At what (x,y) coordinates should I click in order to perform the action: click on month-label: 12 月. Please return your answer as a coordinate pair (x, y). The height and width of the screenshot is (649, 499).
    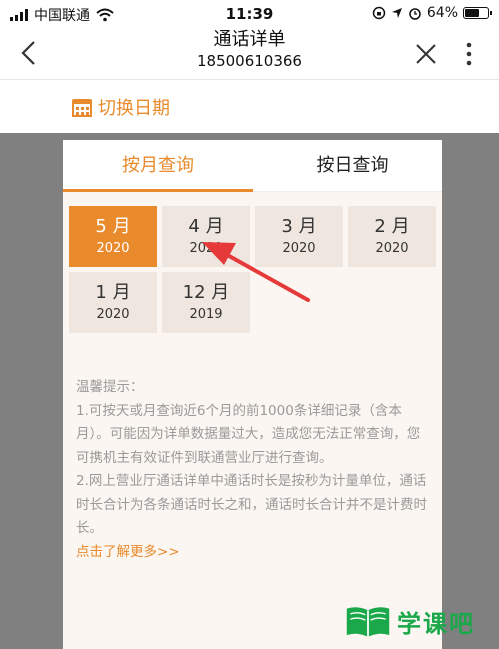
    Looking at the image, I should click on (206, 292).